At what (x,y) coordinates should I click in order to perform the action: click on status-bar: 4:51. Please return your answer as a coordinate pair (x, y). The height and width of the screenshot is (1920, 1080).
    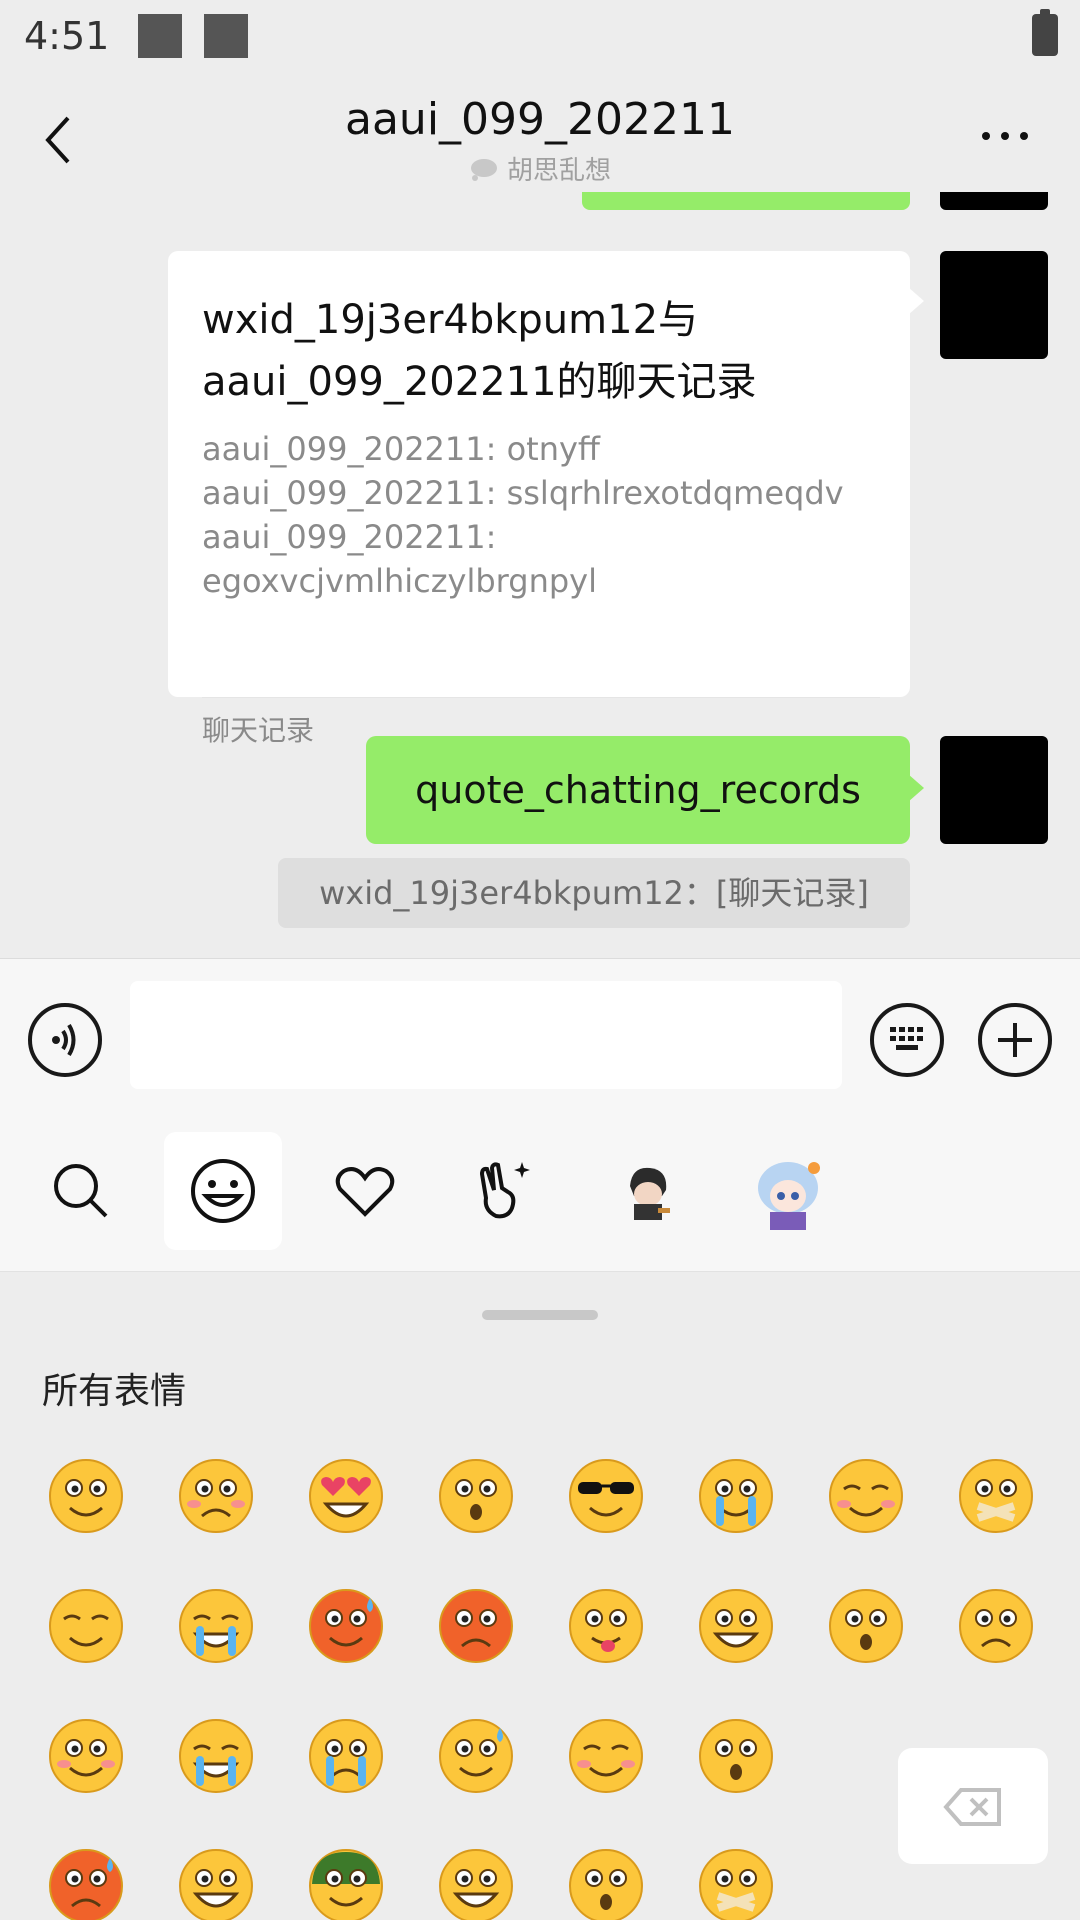
    Looking at the image, I should click on (540, 40).